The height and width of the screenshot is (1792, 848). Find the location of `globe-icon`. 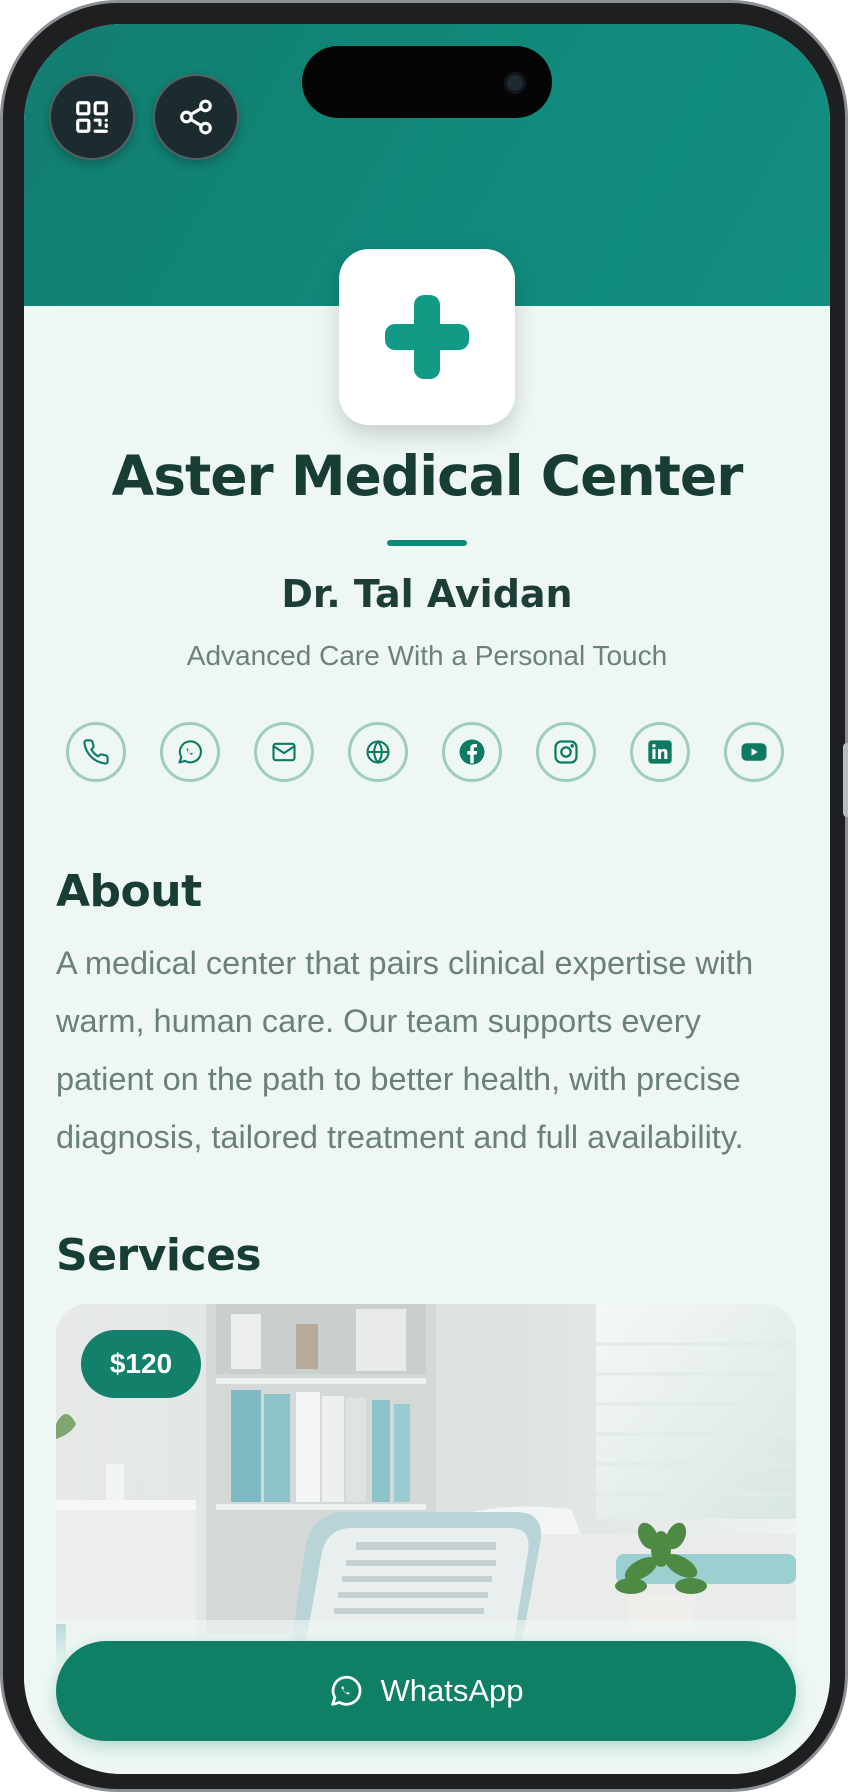

globe-icon is located at coordinates (378, 752).